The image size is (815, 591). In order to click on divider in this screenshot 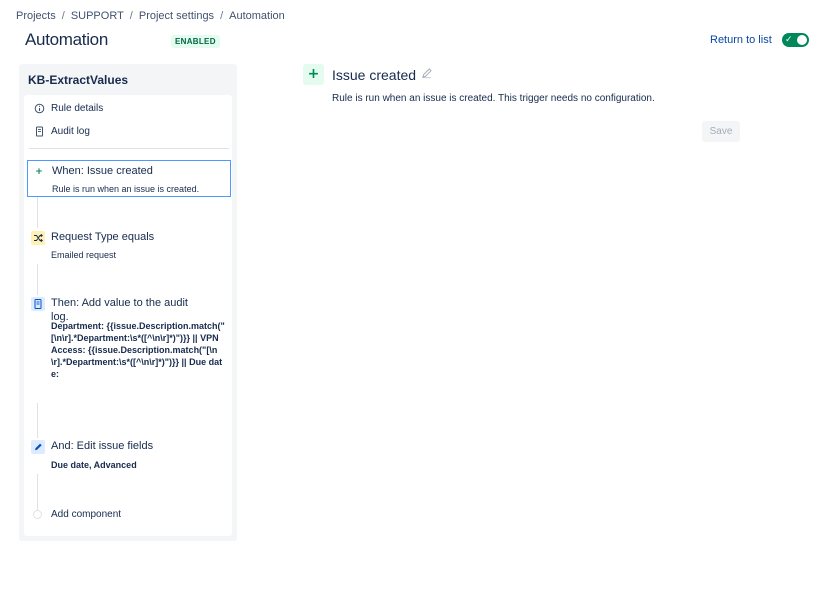, I will do `click(129, 148)`.